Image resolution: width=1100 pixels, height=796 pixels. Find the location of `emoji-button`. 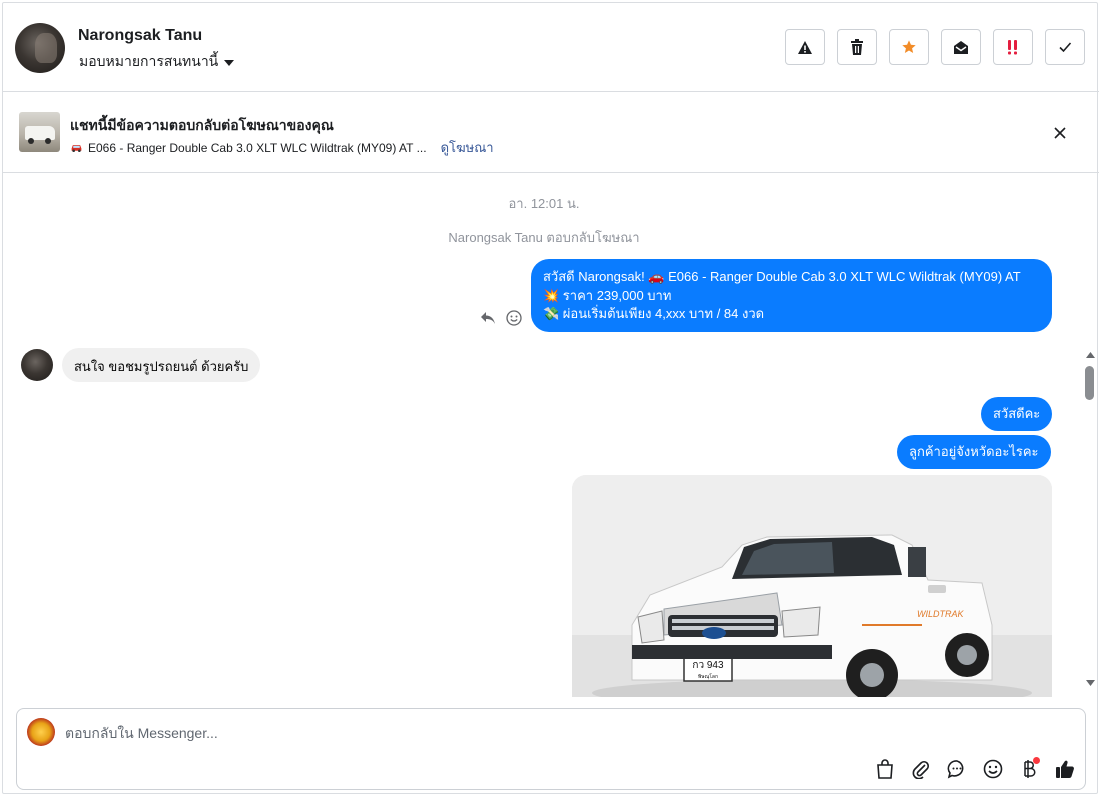

emoji-button is located at coordinates (993, 769).